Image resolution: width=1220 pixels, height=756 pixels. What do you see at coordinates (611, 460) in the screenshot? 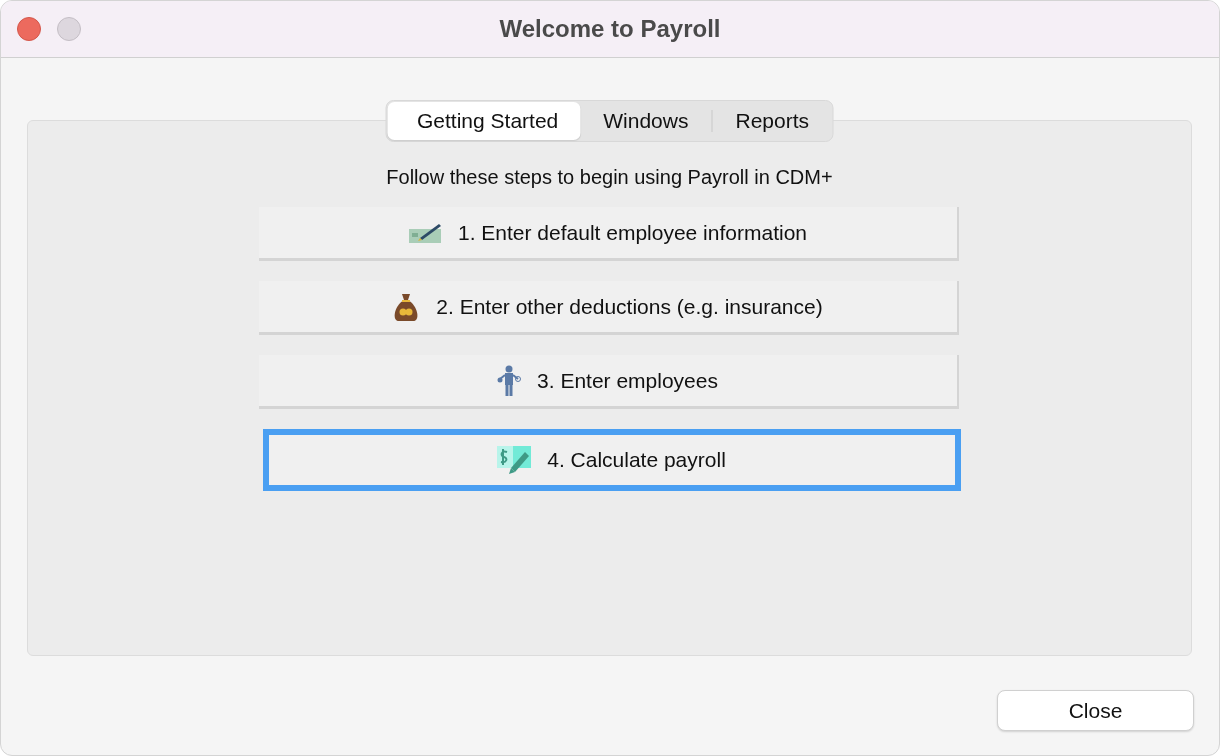
I see `step-button: 4. Calculate payroll` at bounding box center [611, 460].